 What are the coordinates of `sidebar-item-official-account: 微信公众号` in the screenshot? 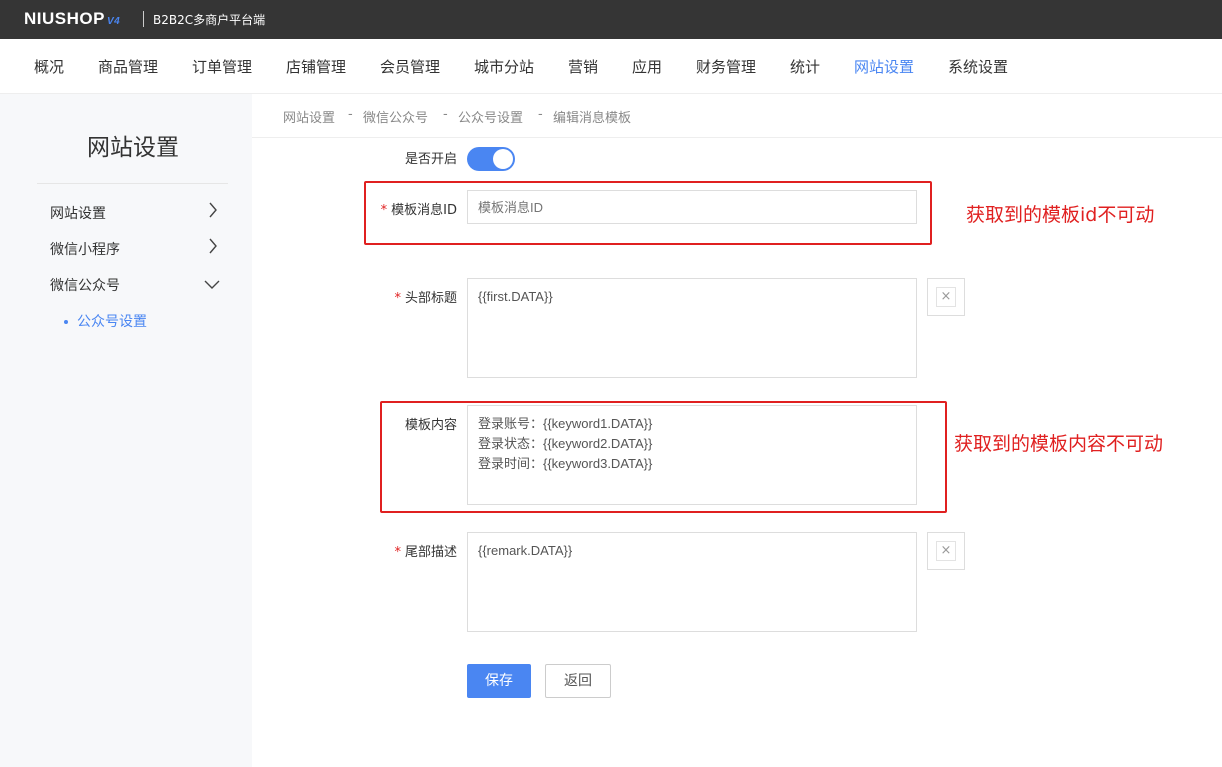 It's located at (140, 285).